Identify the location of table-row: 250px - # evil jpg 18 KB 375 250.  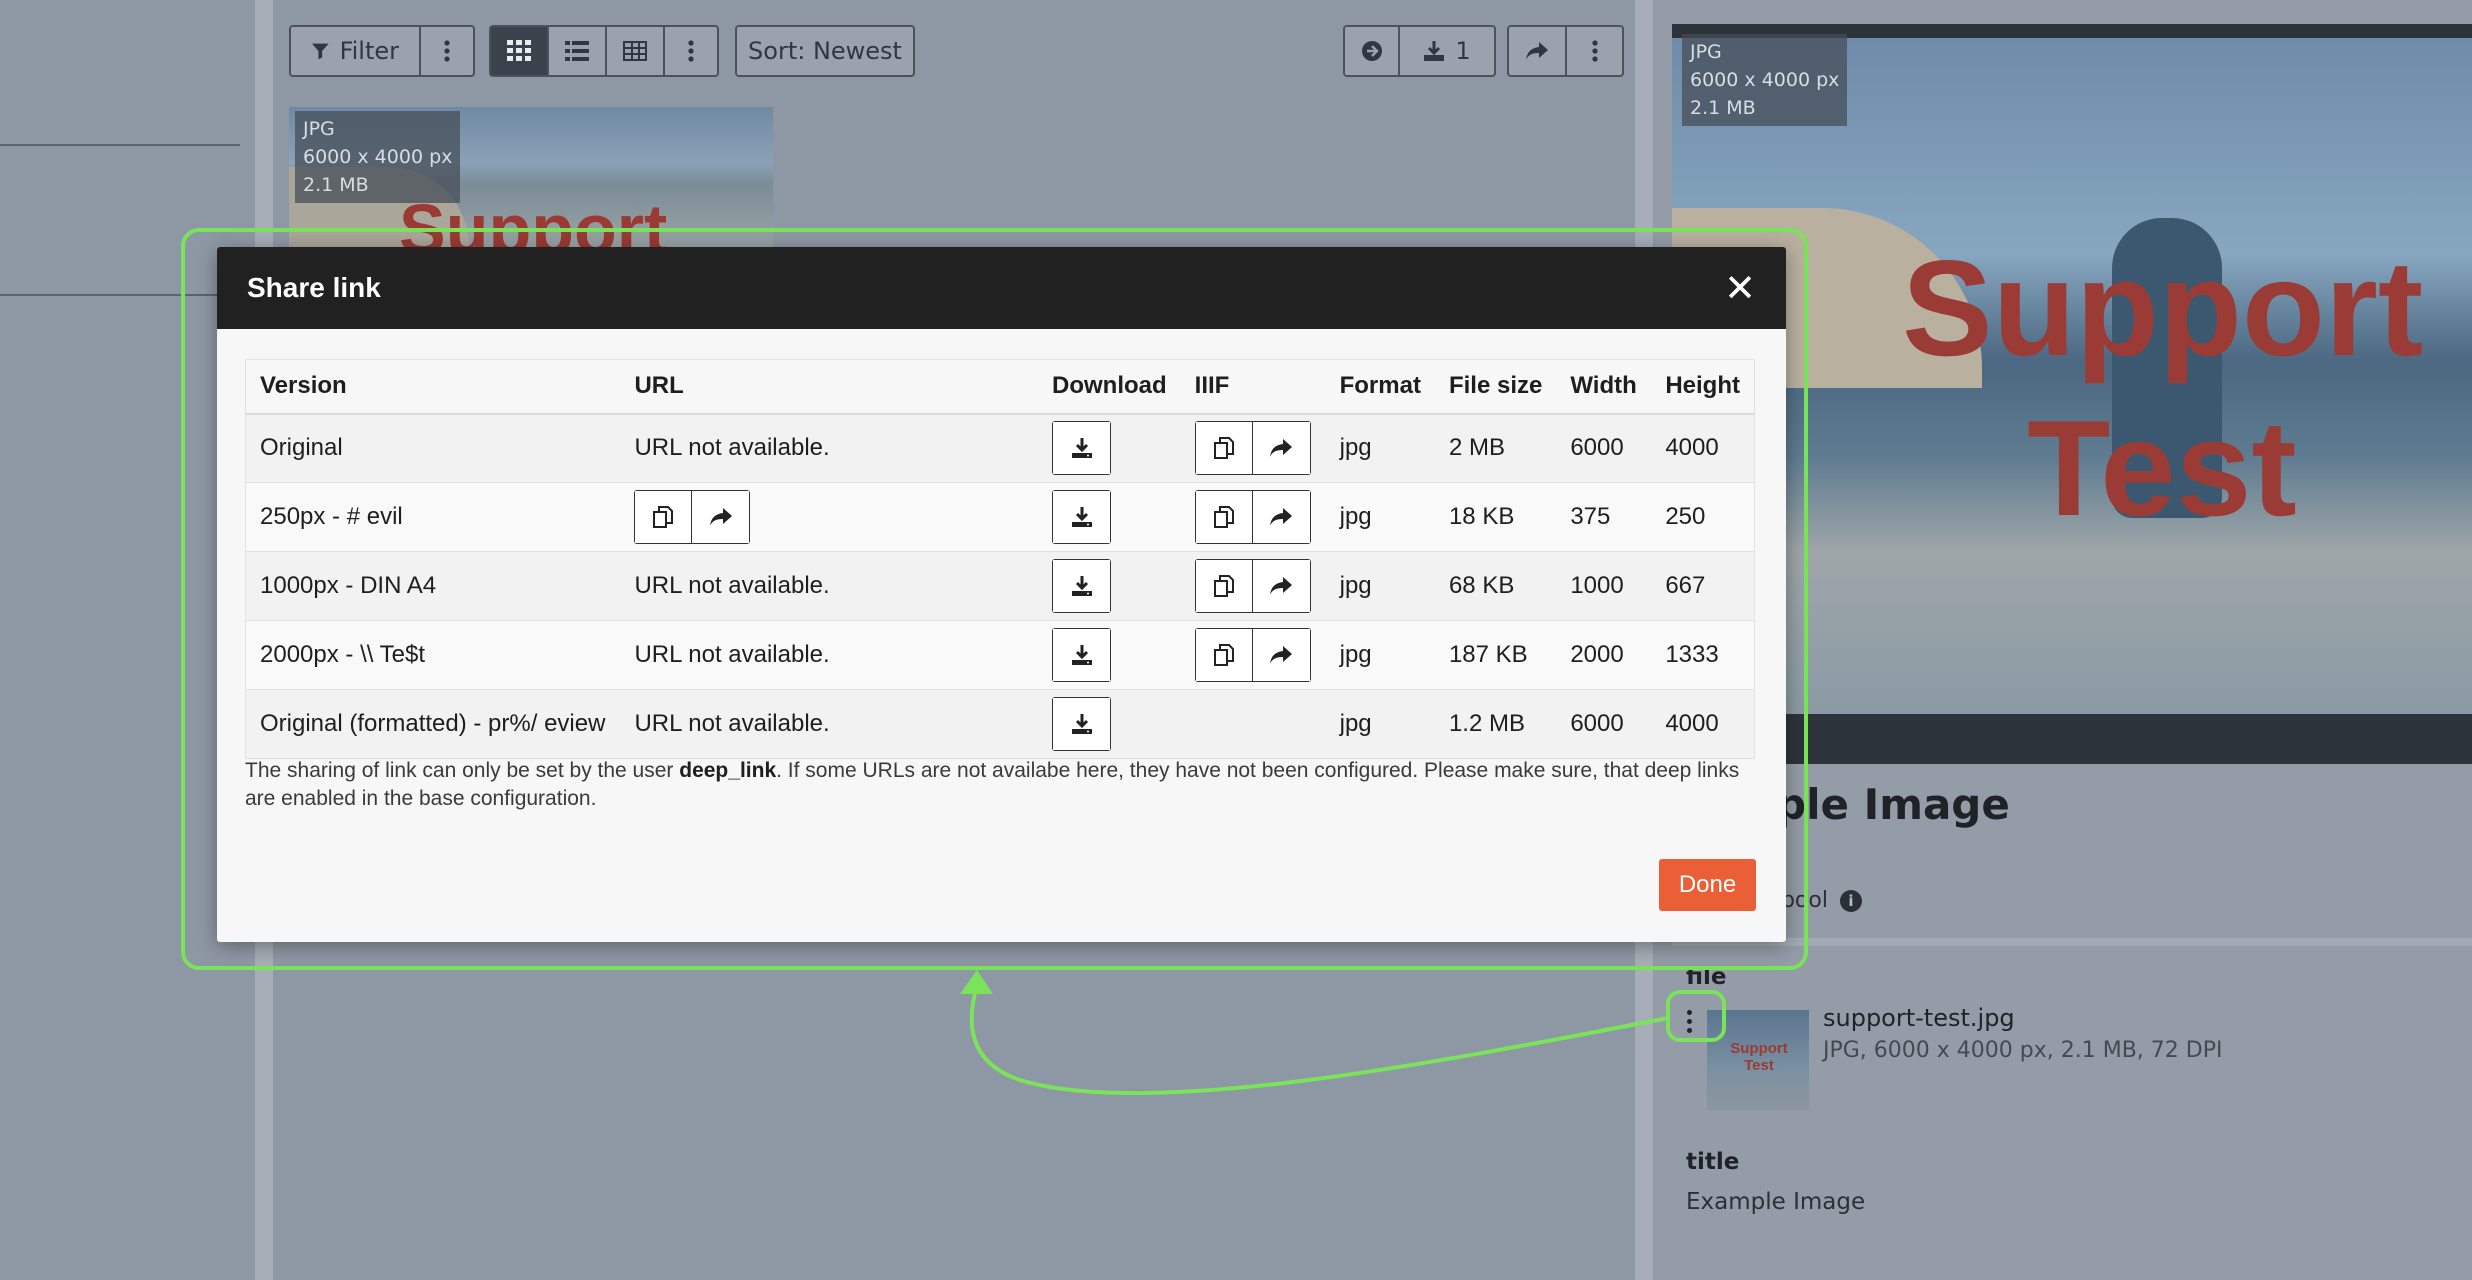
(1000, 517).